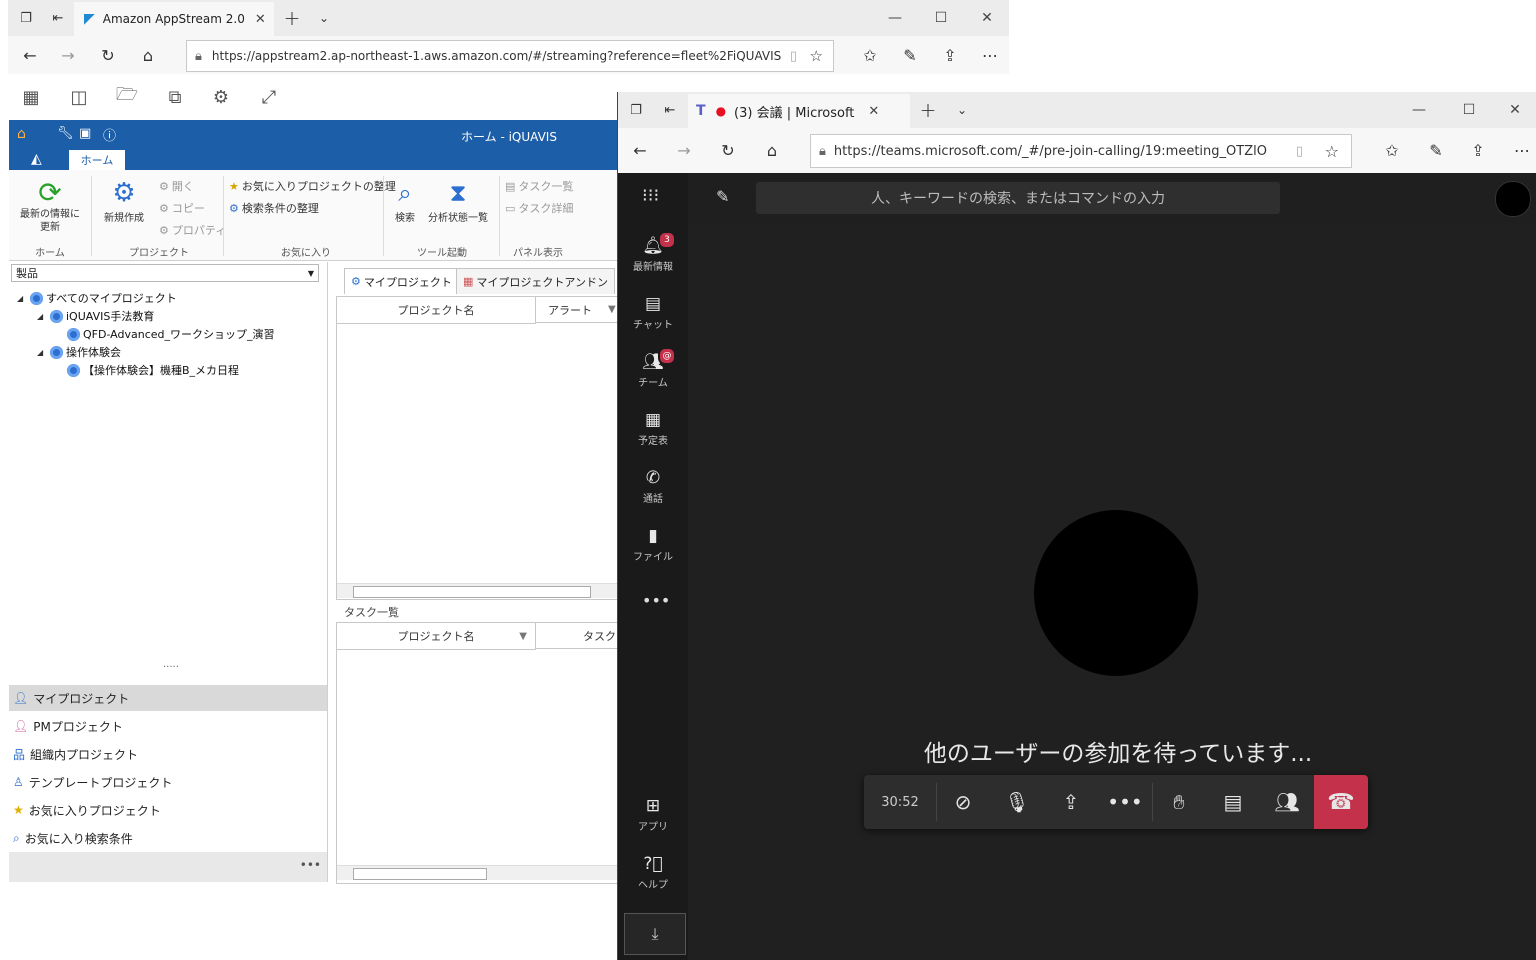 This screenshot has width=1536, height=960. What do you see at coordinates (655, 934) in the screenshot?
I see `download-app-button: ⤓` at bounding box center [655, 934].